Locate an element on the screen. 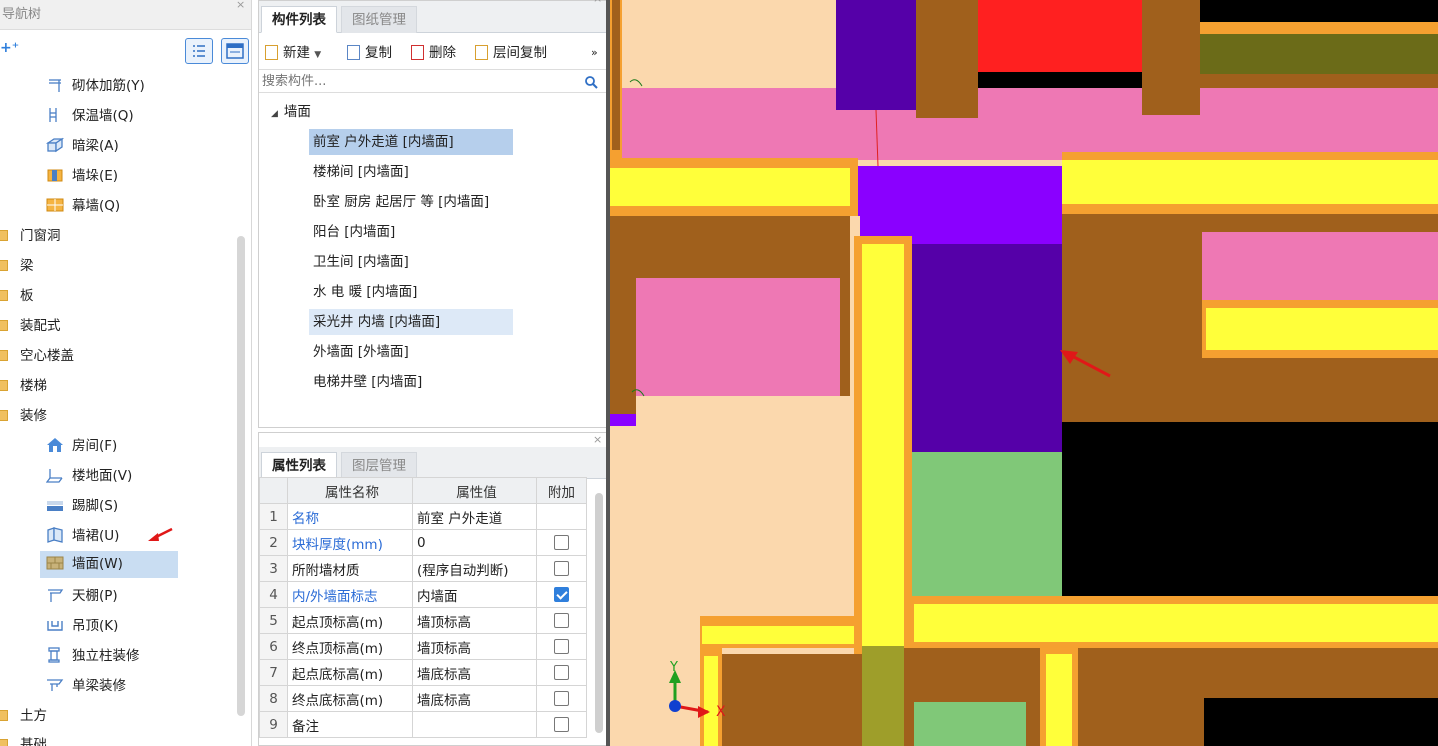 The image size is (1438, 746). component-item-hover: 采光井 内墙 [内墙面] is located at coordinates (411, 322).